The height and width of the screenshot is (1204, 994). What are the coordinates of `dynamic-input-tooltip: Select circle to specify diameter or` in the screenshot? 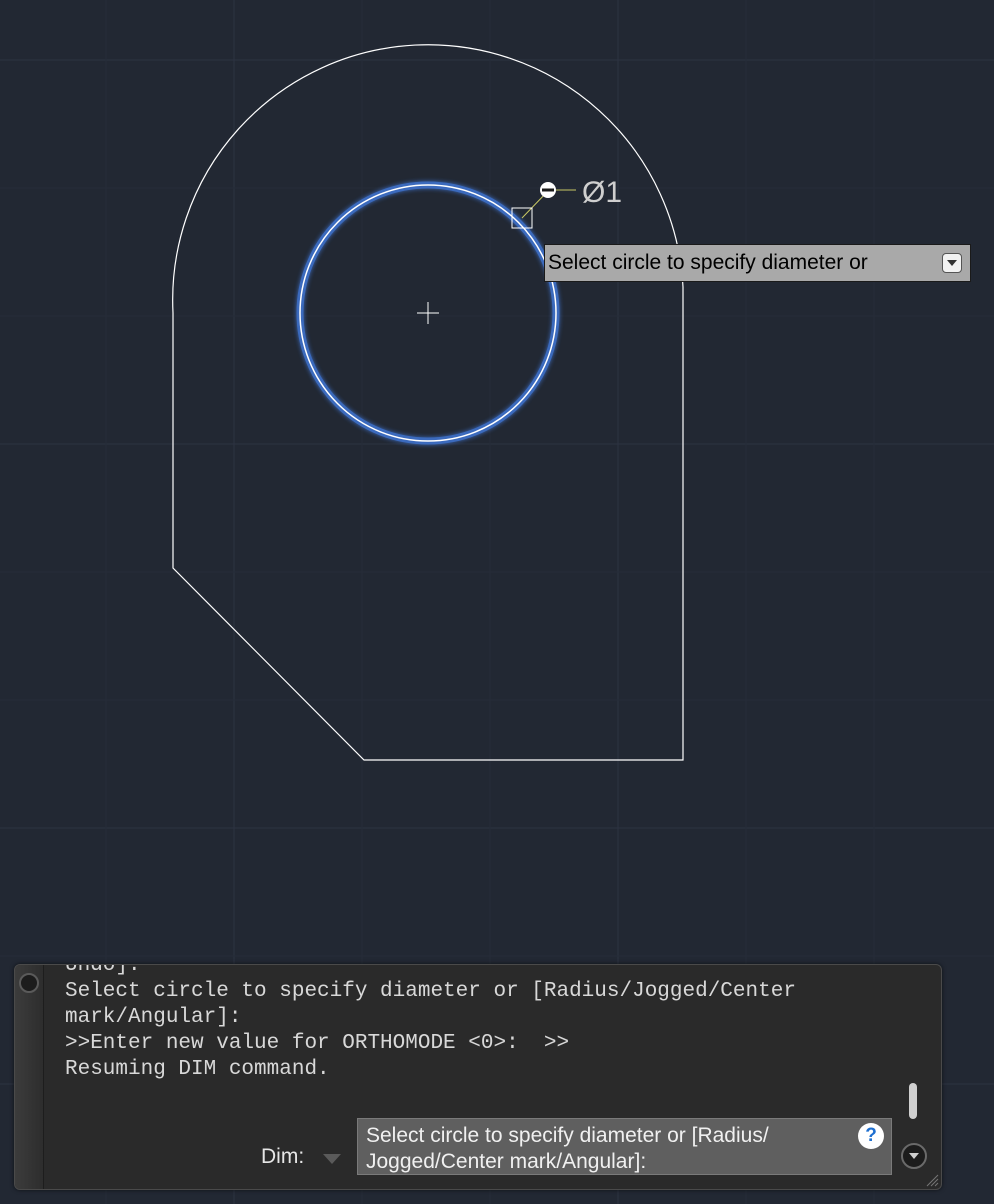 It's located at (757, 263).